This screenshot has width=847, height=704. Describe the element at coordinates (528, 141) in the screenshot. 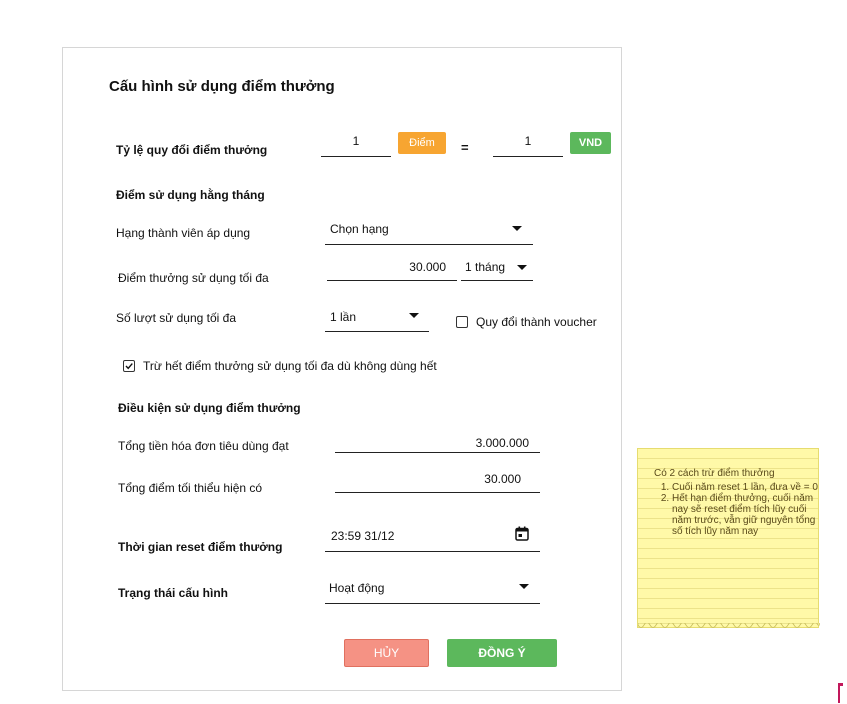

I see `vnd-rate-input: 1` at that location.